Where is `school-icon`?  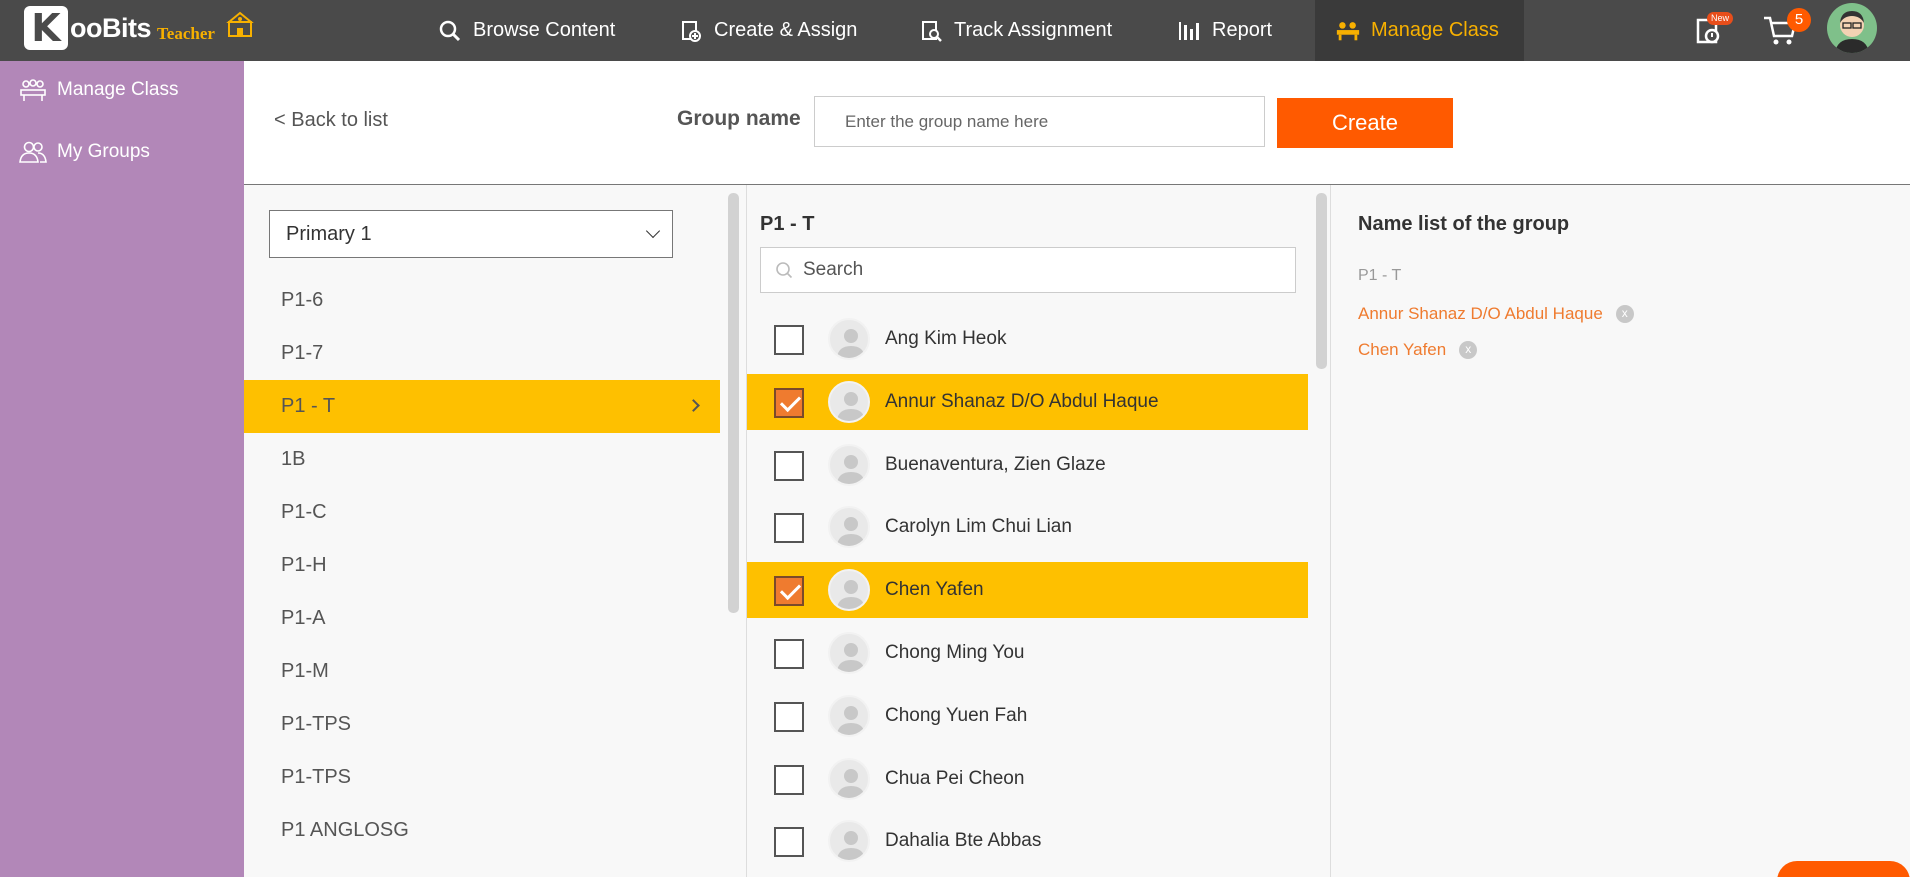 school-icon is located at coordinates (240, 24).